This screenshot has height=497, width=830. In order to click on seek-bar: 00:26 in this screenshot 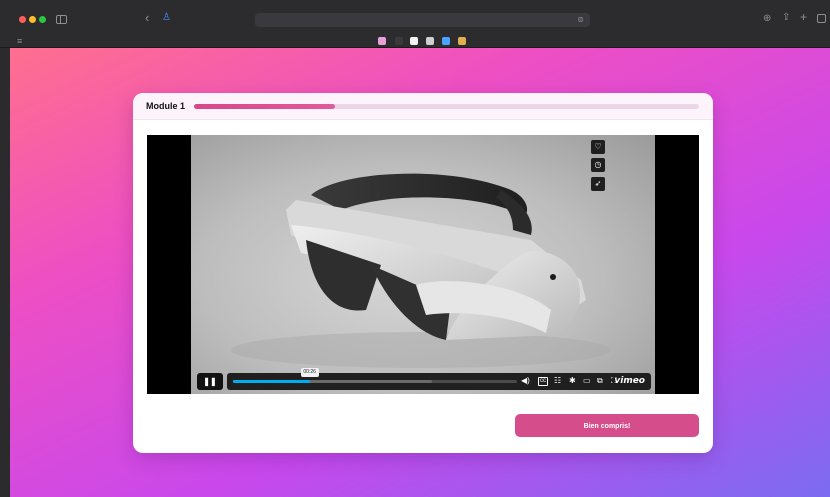, I will do `click(375, 375)`.